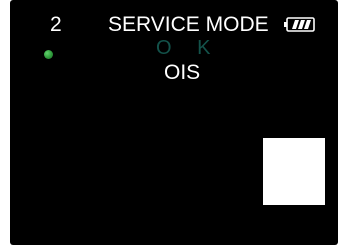 The height and width of the screenshot is (247, 339). Describe the element at coordinates (48, 54) in the screenshot. I see `status-indicator-icon` at that location.